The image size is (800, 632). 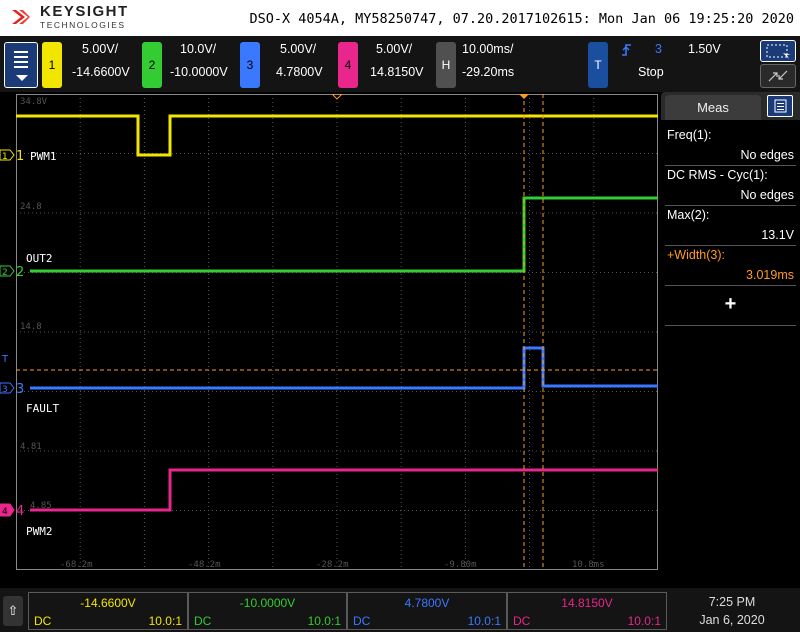 I want to click on meas-menu-button, so click(x=780, y=106).